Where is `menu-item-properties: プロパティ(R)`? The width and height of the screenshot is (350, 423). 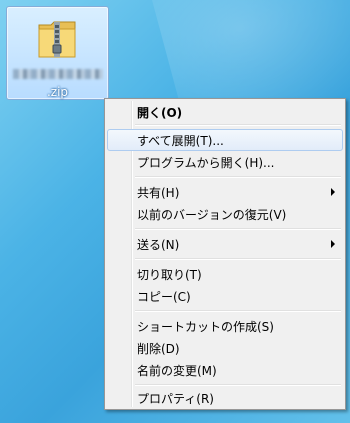 menu-item-properties: プロパティ(R) is located at coordinates (225, 398).